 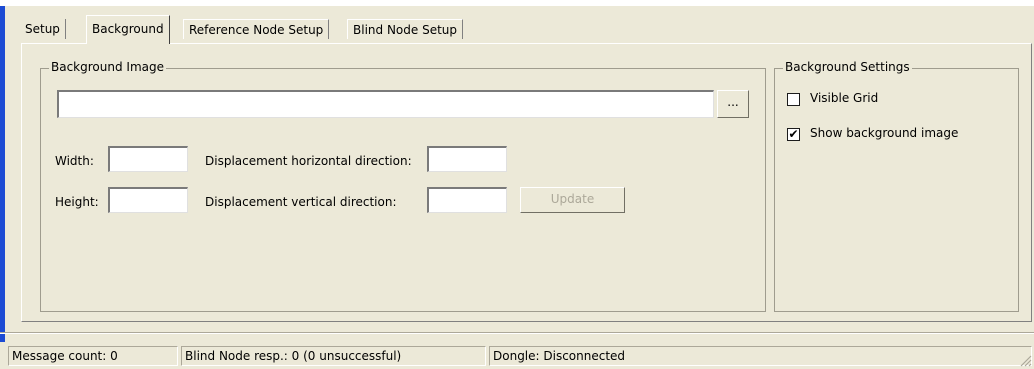 I want to click on width-label: Width:, so click(x=74, y=161).